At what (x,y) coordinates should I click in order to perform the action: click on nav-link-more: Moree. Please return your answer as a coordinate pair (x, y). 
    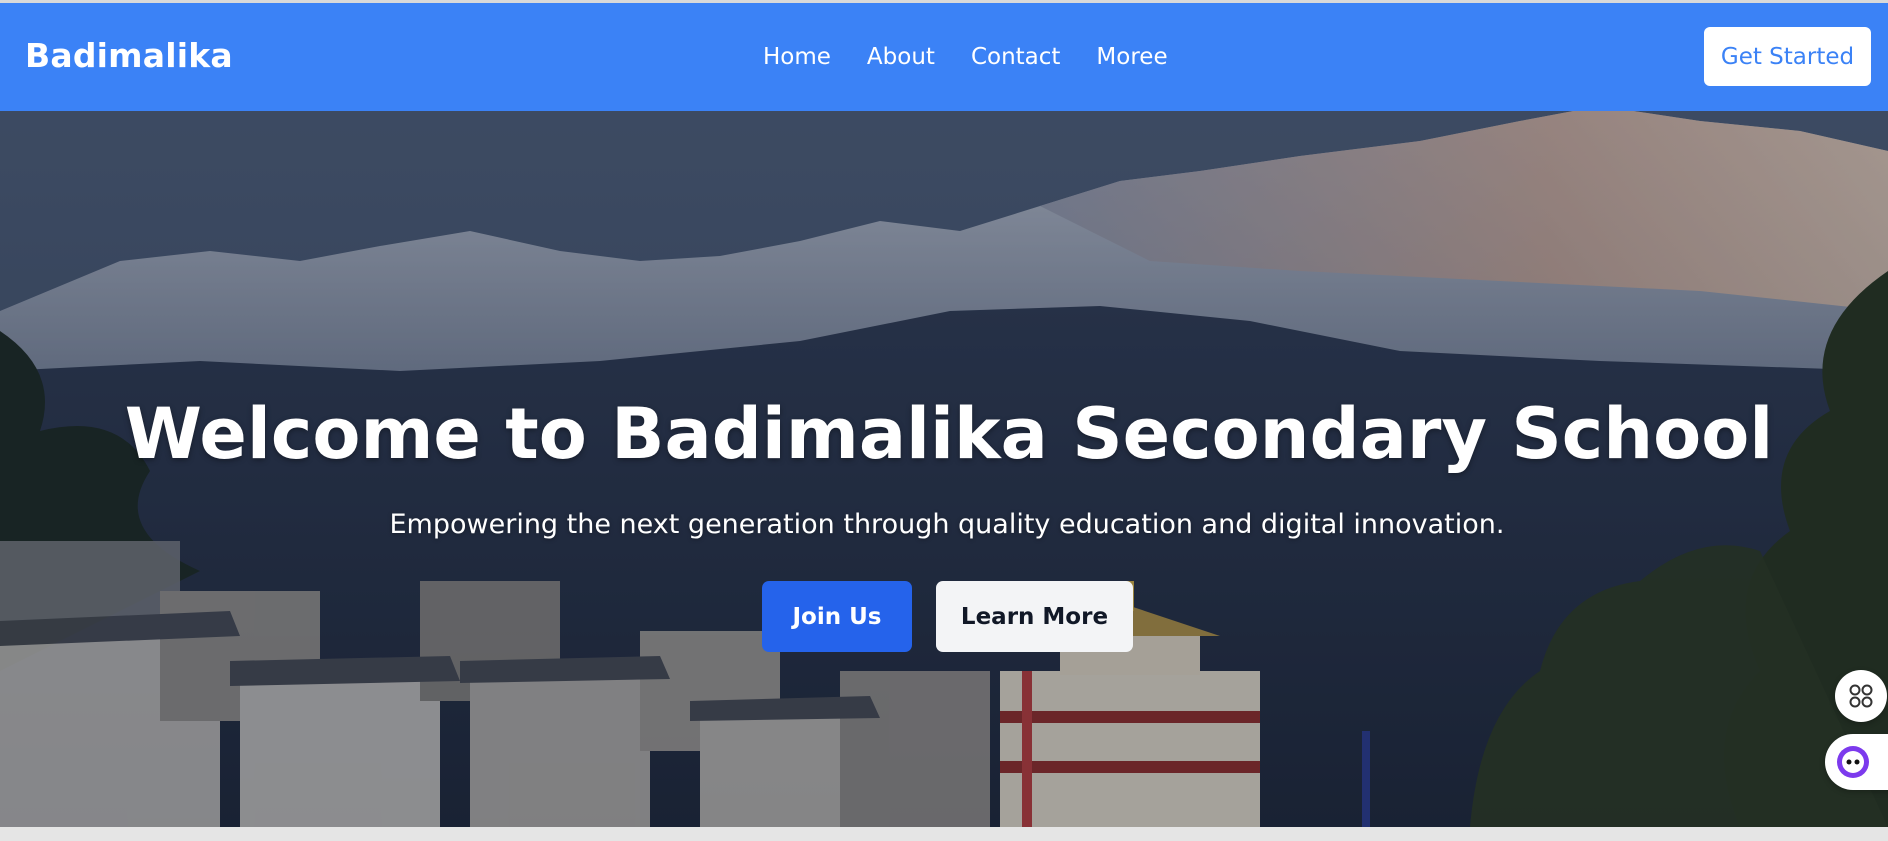
    Looking at the image, I should click on (1131, 57).